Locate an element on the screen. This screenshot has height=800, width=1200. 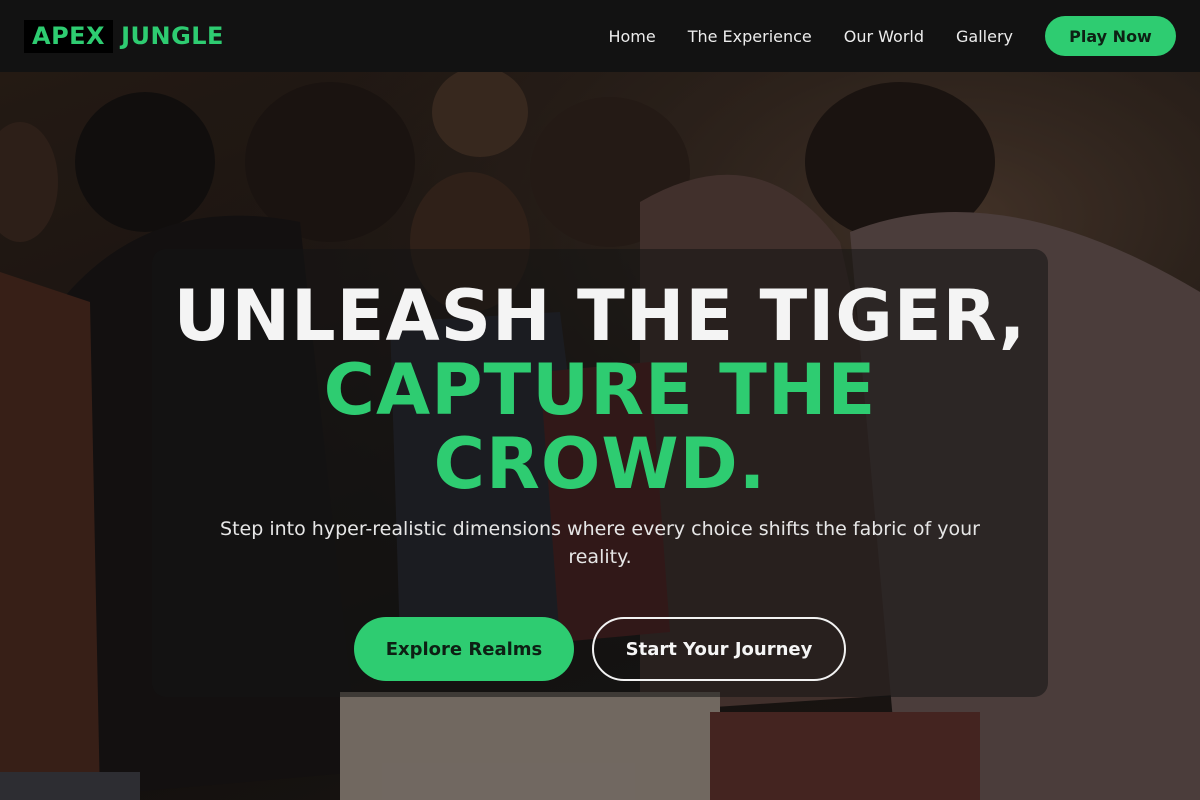
nav-link-gallery: Gallery is located at coordinates (984, 36).